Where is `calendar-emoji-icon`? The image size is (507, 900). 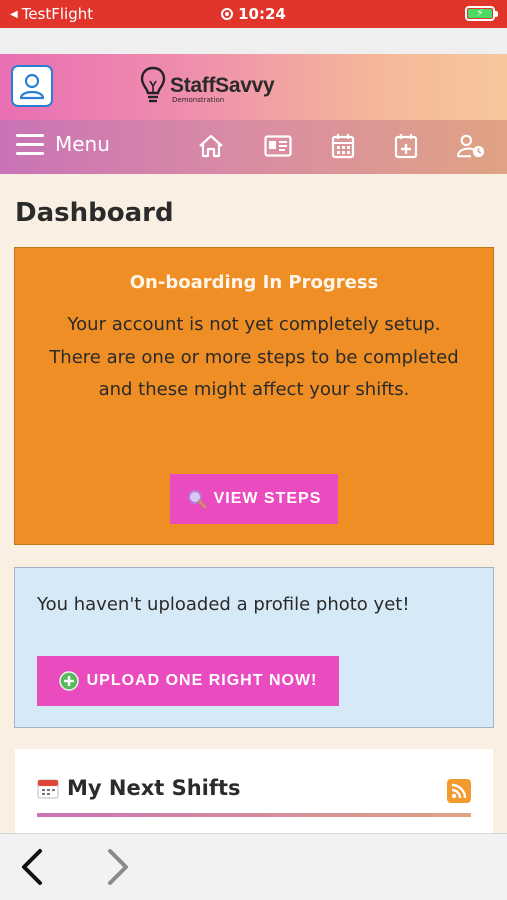
calendar-emoji-icon is located at coordinates (48, 789).